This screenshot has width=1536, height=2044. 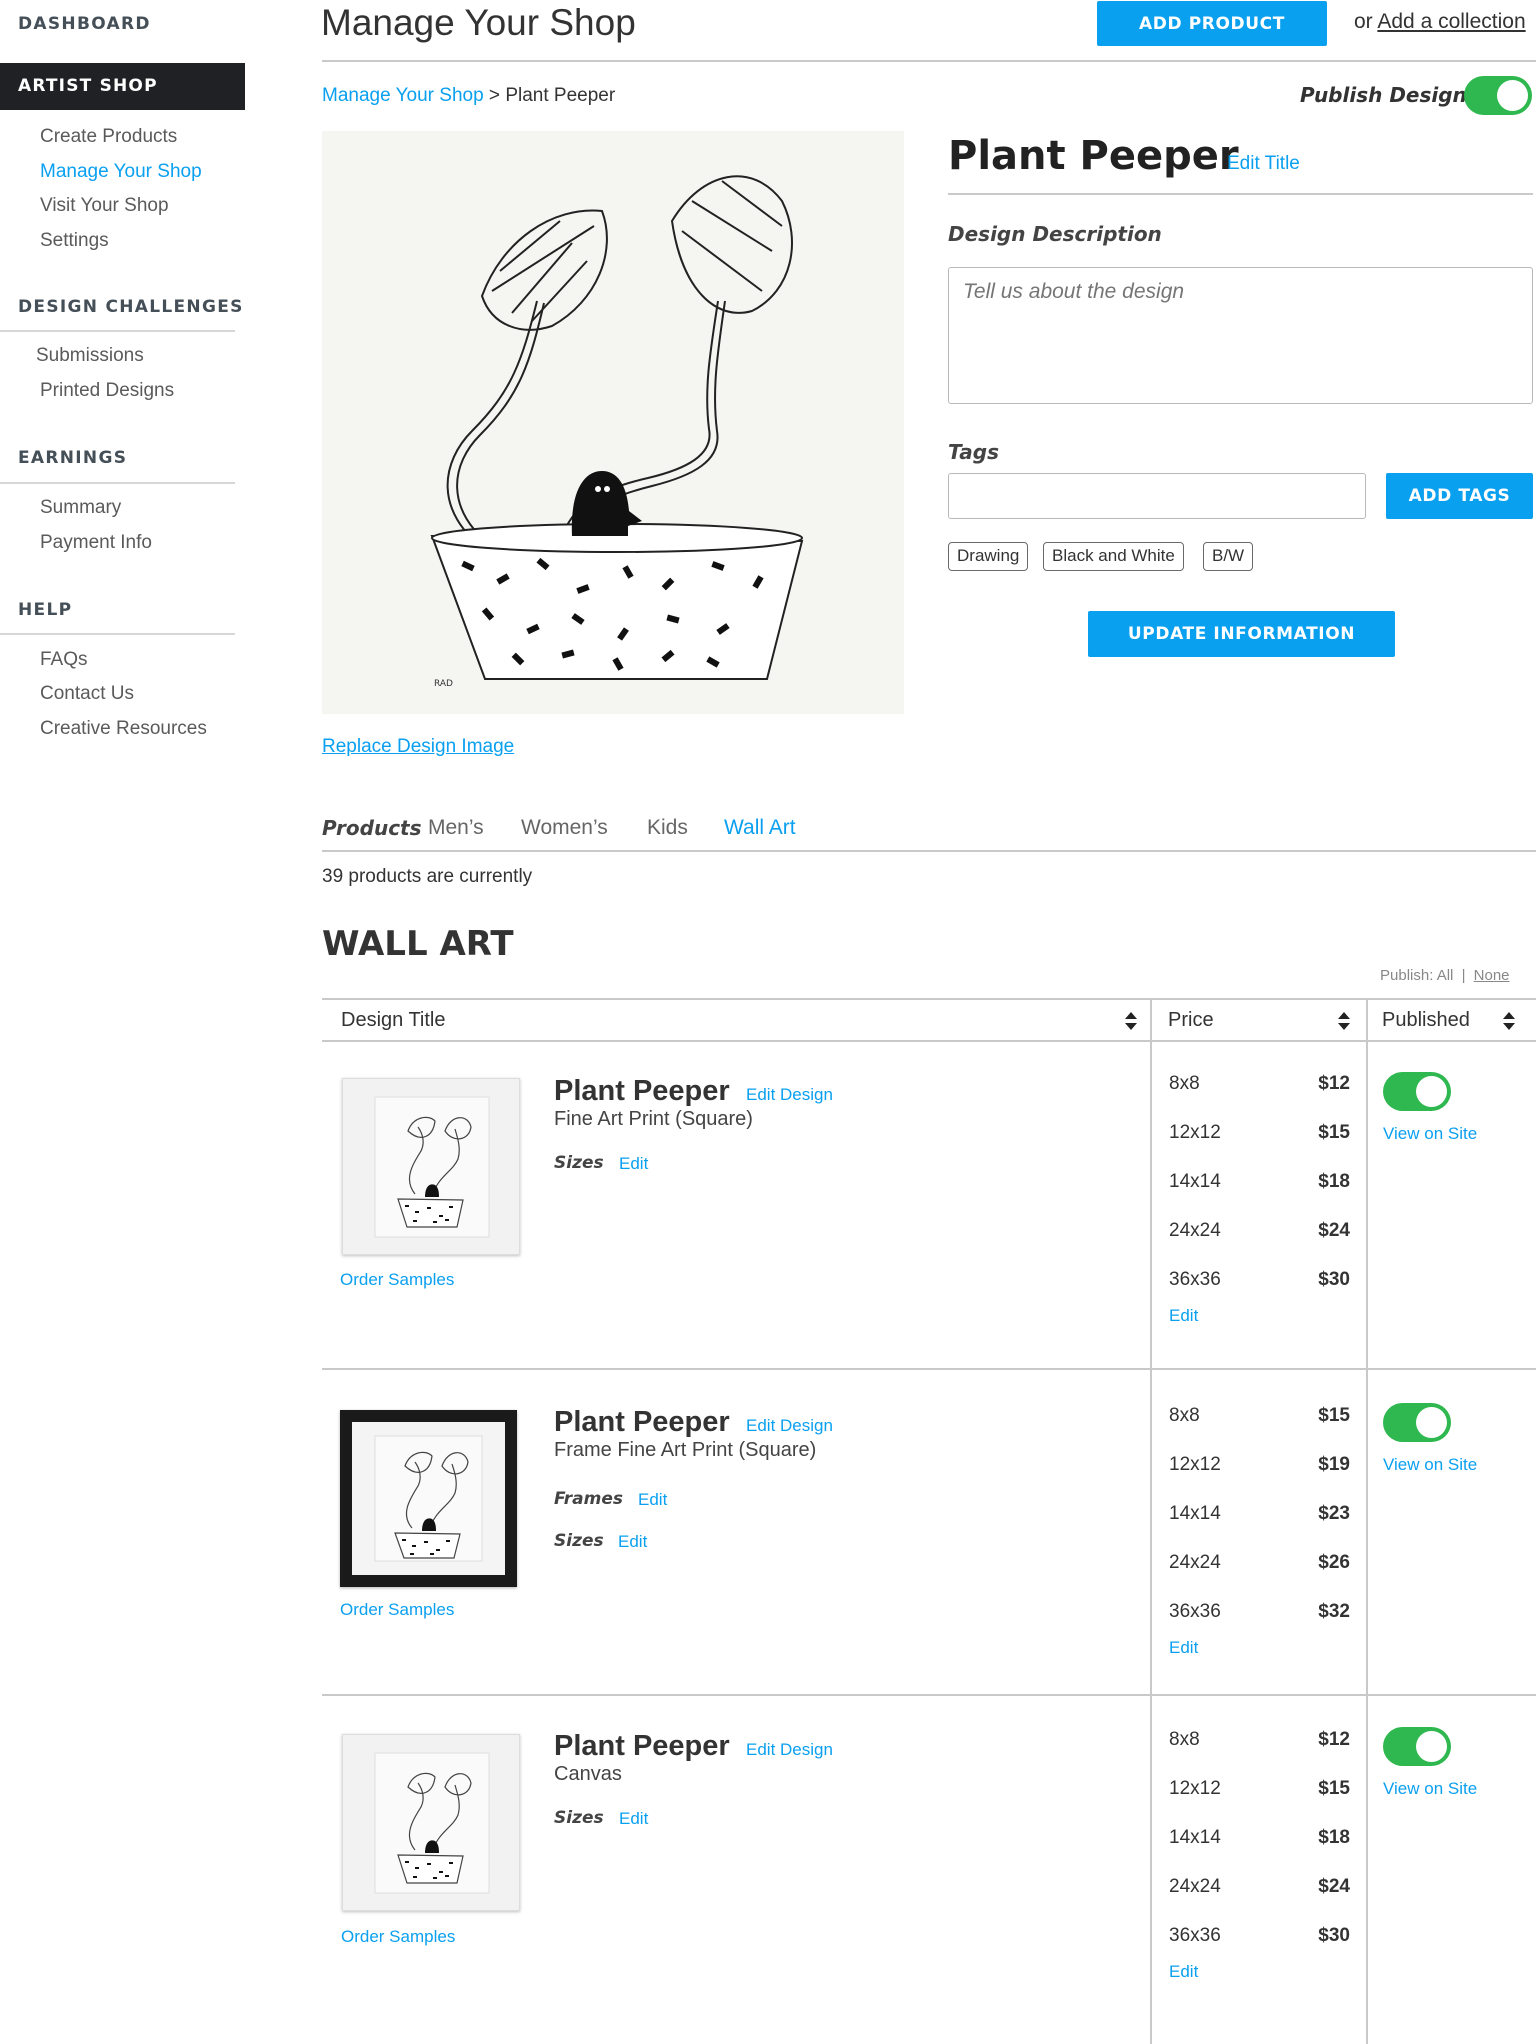 I want to click on sidebar-item-settings: Settings, so click(x=74, y=241).